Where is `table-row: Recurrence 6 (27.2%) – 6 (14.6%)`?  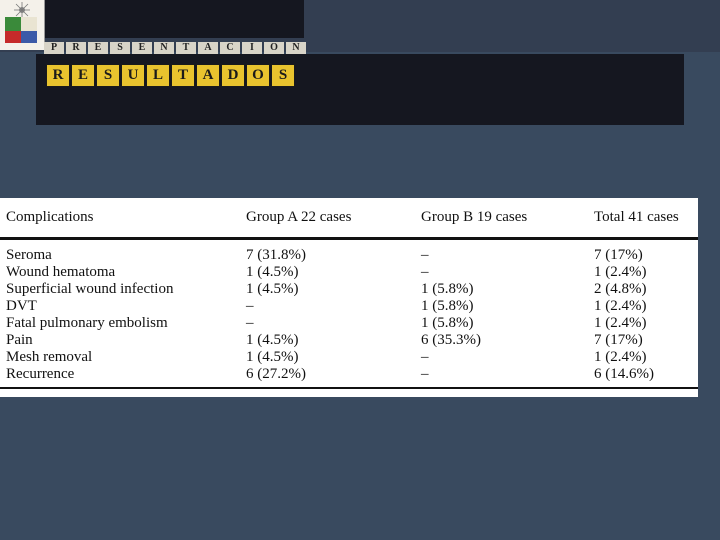
table-row: Recurrence 6 (27.2%) – 6 (14.6%) is located at coordinates (349, 377).